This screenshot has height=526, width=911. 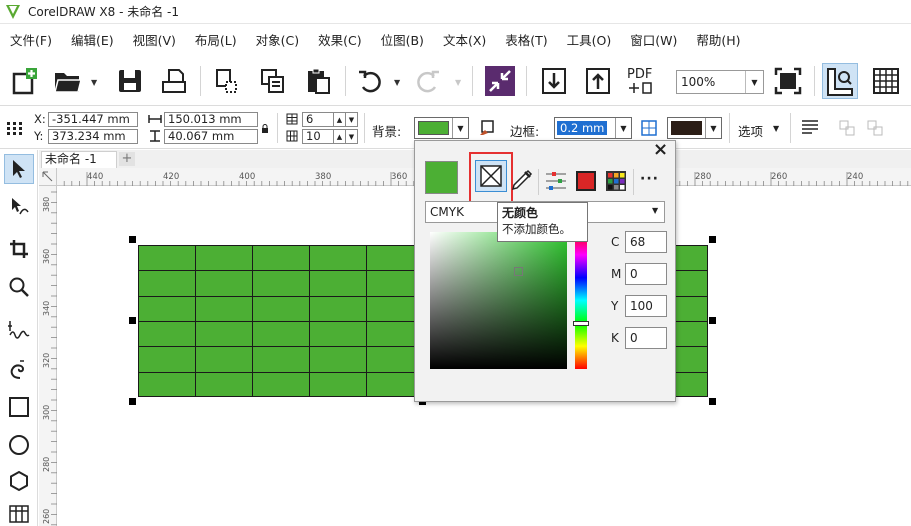 I want to click on export-button, so click(x=272, y=81).